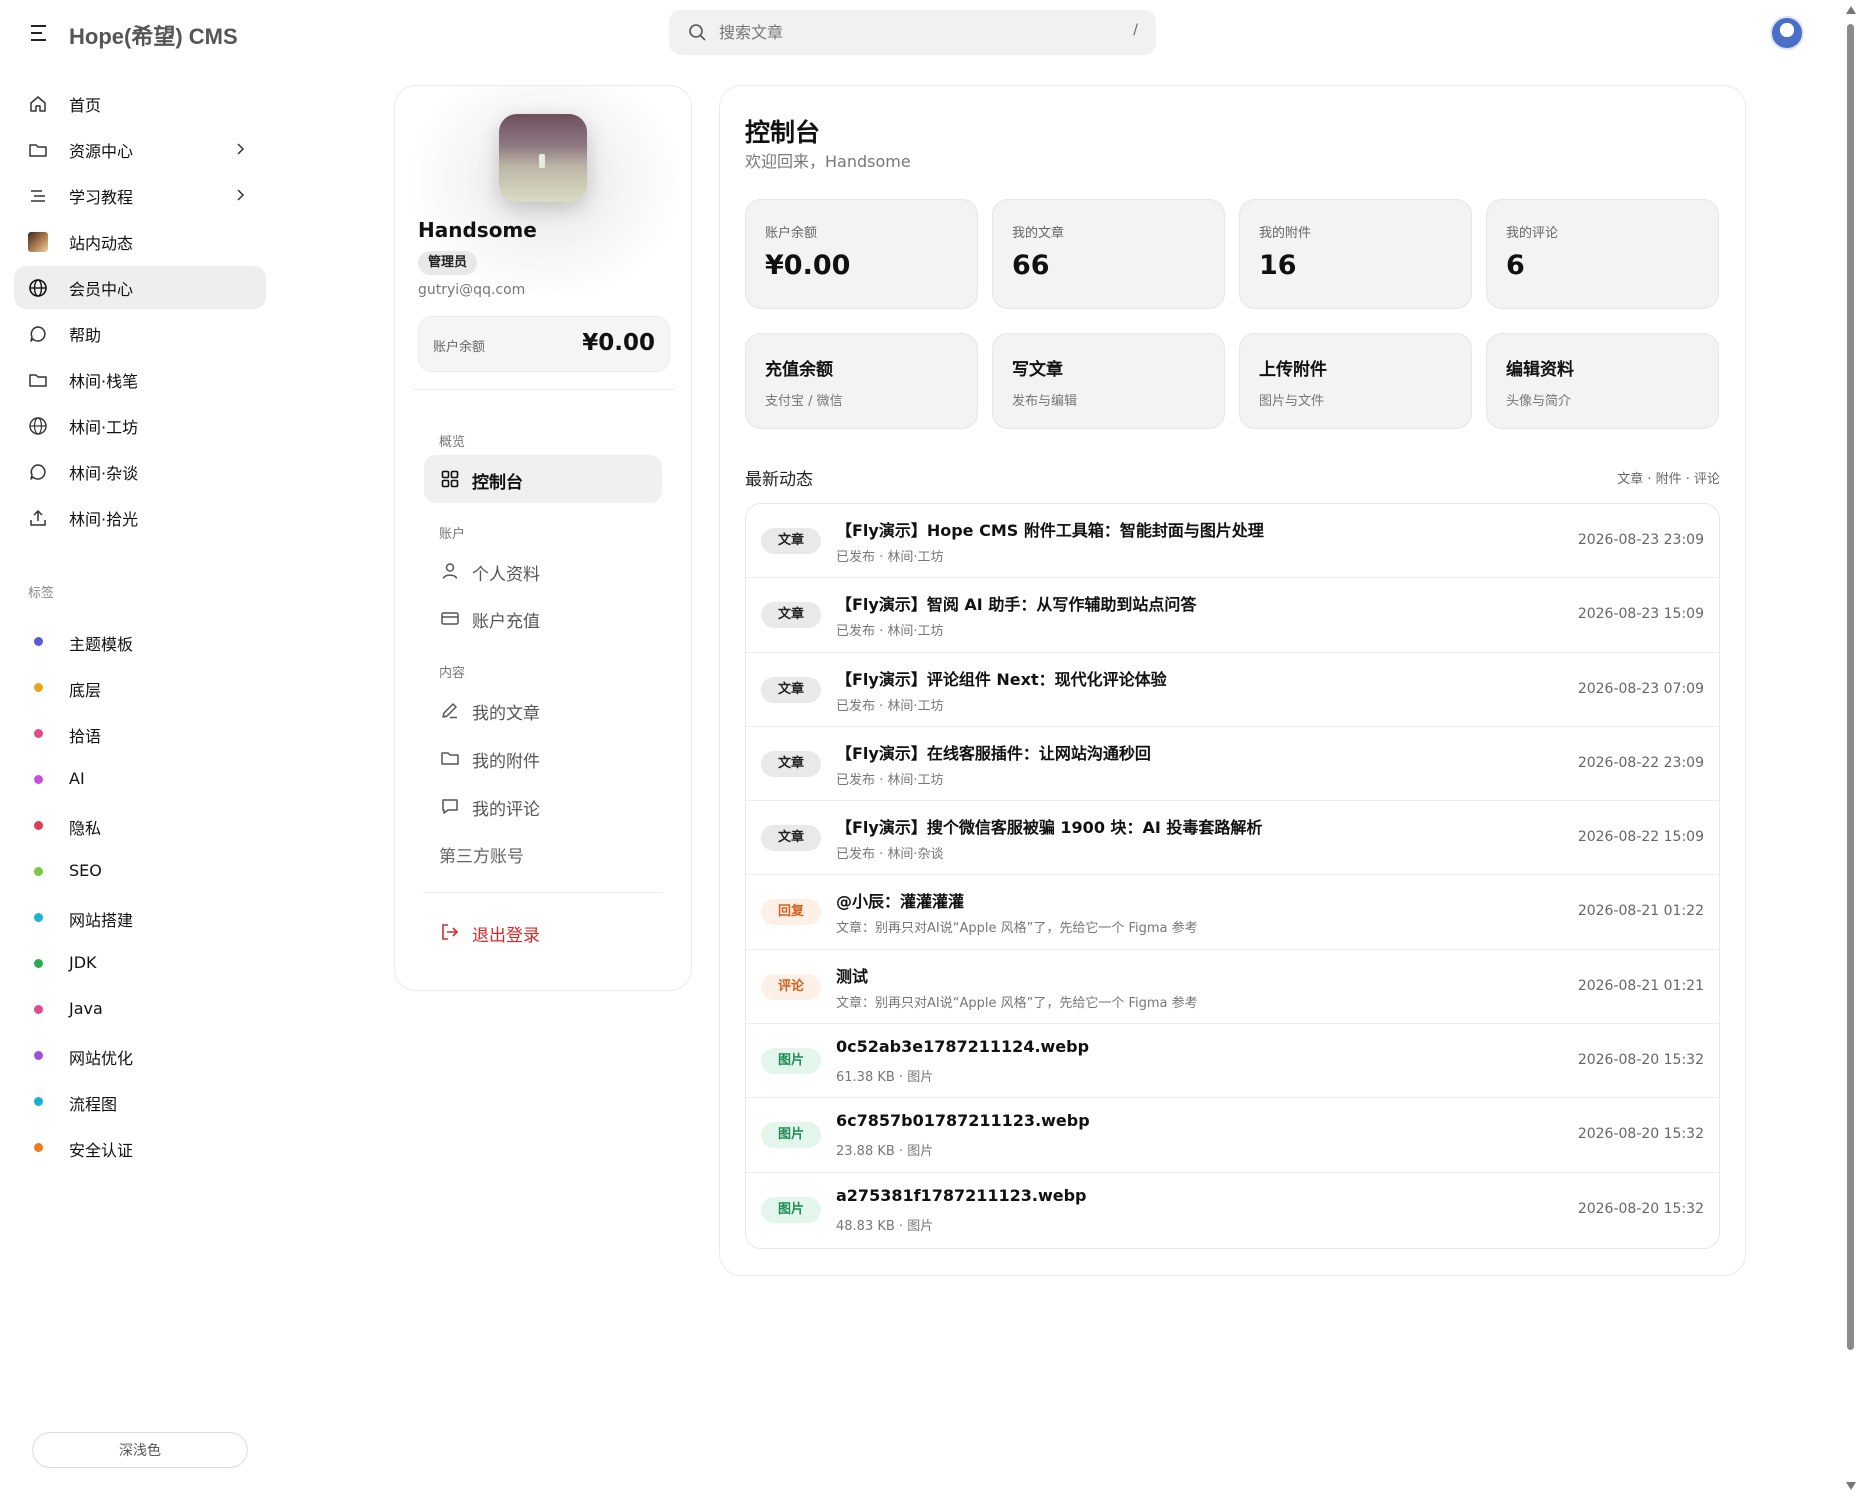 Image resolution: width=1857 pixels, height=1496 pixels. What do you see at coordinates (140, 241) in the screenshot?
I see `sidebar-item-news: 站内动态` at bounding box center [140, 241].